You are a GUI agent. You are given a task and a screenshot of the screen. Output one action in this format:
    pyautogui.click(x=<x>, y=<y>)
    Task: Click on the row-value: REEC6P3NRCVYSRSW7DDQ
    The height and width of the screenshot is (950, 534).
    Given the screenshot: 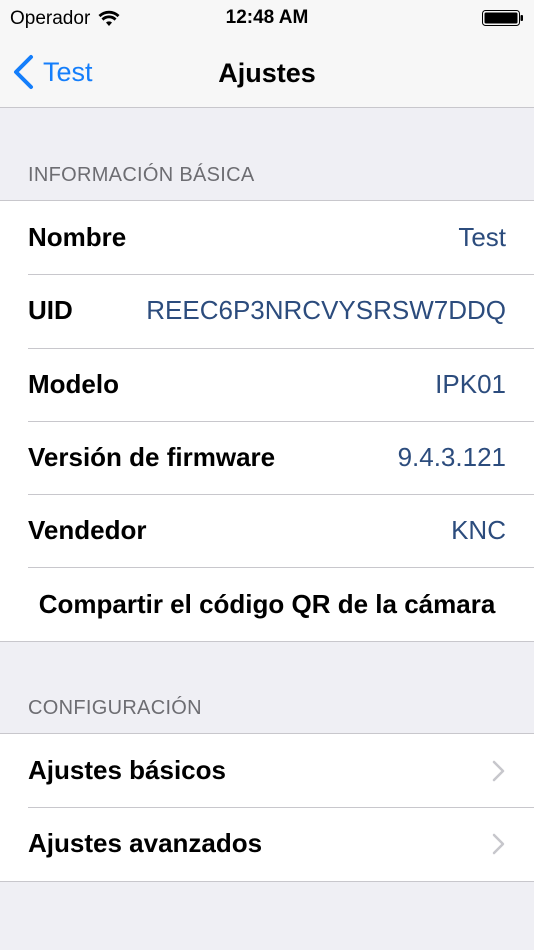 What is the action you would take?
    pyautogui.click(x=326, y=310)
    